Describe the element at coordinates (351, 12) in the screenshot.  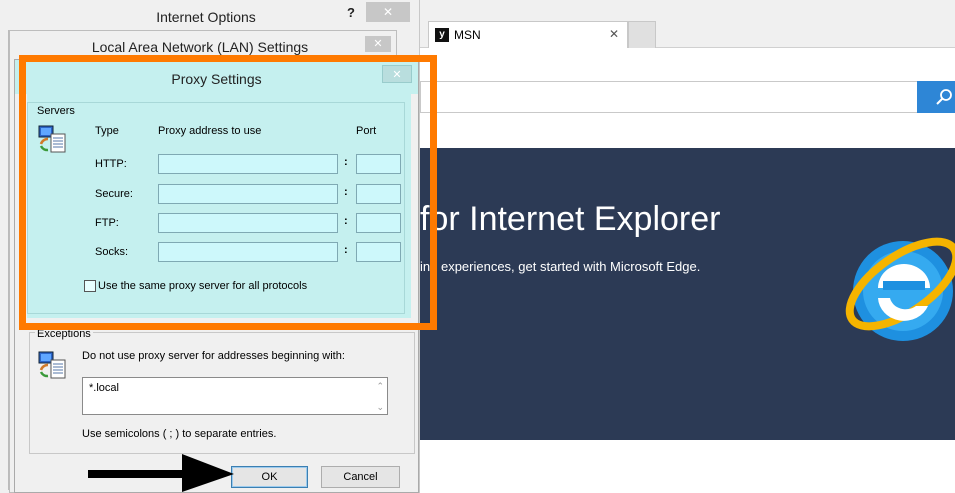
I see `help-button: ?` at that location.